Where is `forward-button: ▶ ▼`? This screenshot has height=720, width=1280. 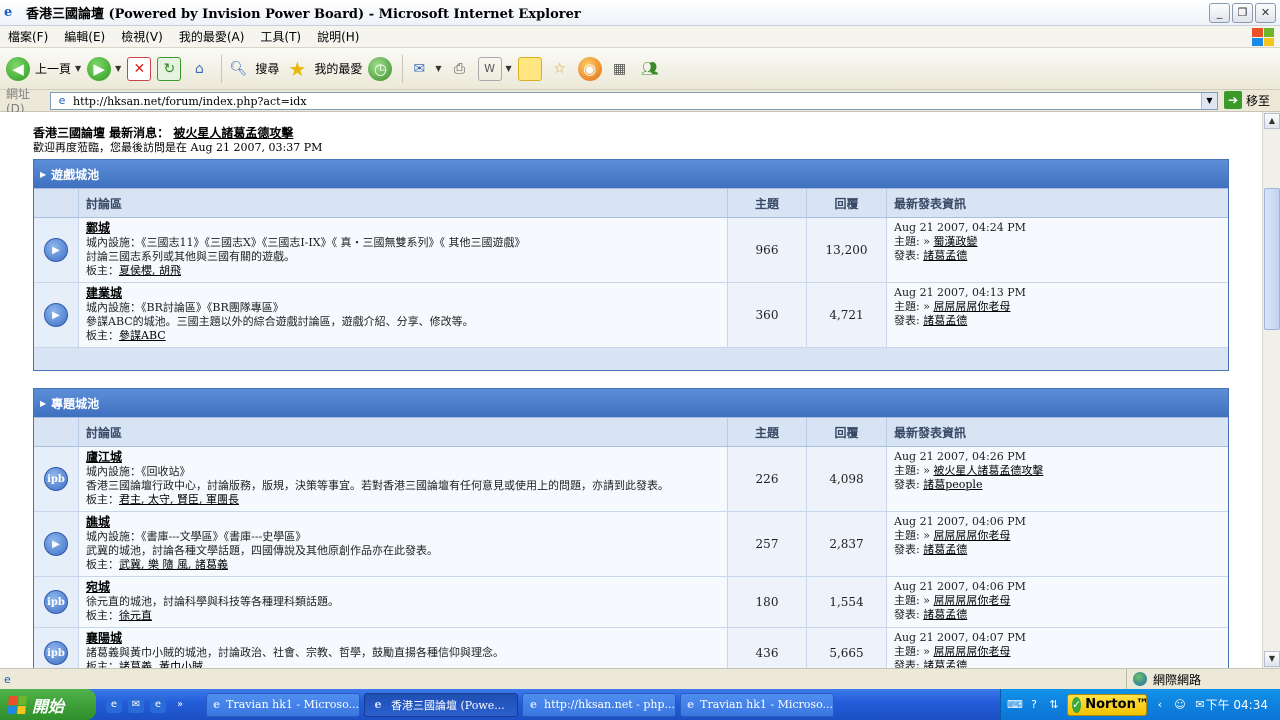 forward-button: ▶ ▼ is located at coordinates (104, 68).